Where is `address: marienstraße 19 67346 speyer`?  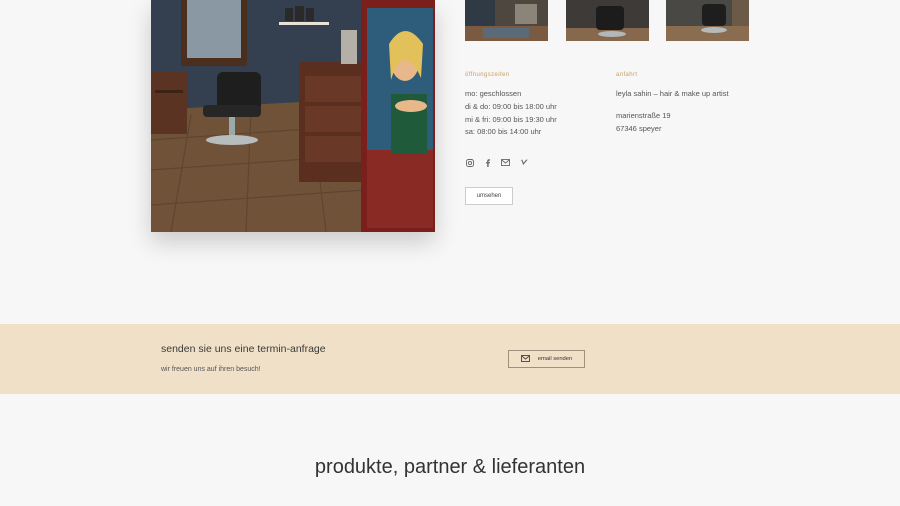 address: marienstraße 19 67346 speyer is located at coordinates (643, 123).